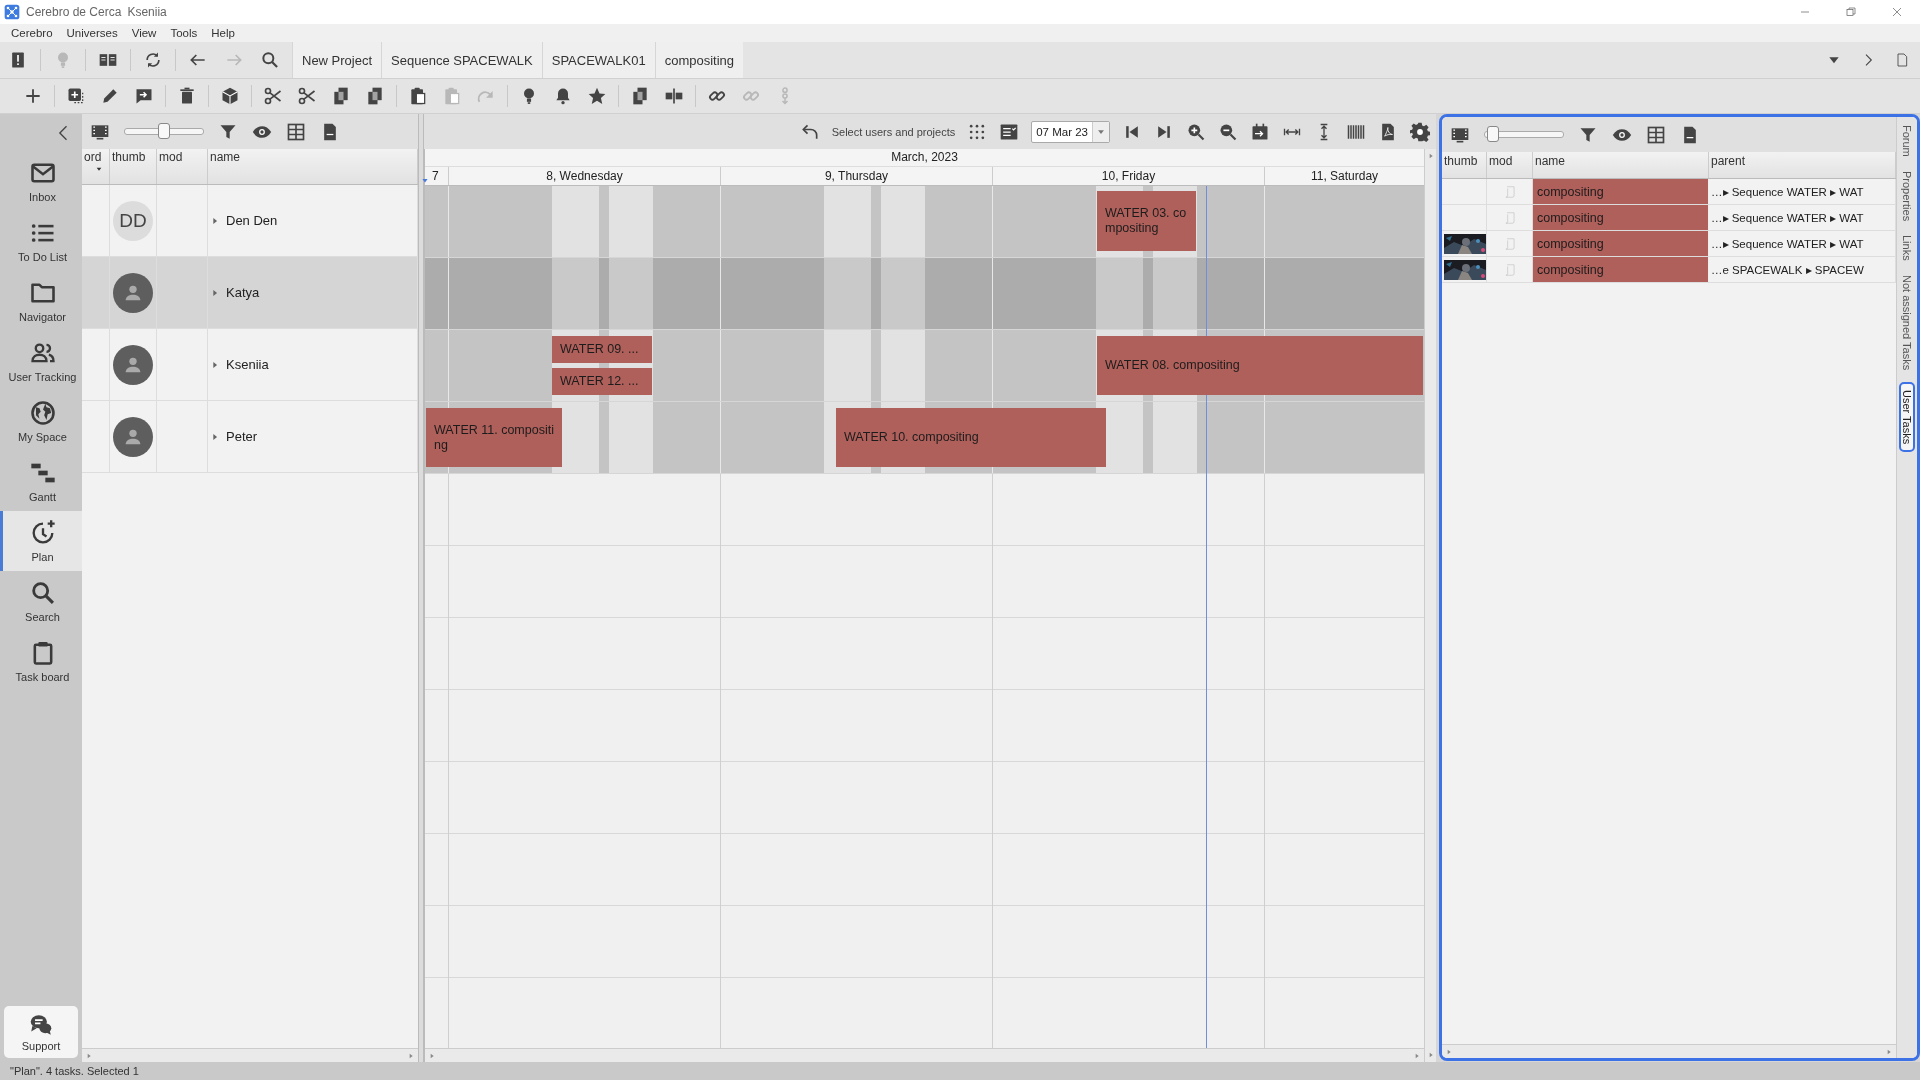 Image resolution: width=1920 pixels, height=1080 pixels. I want to click on side-tab: Not assigned Tasks, so click(1907, 322).